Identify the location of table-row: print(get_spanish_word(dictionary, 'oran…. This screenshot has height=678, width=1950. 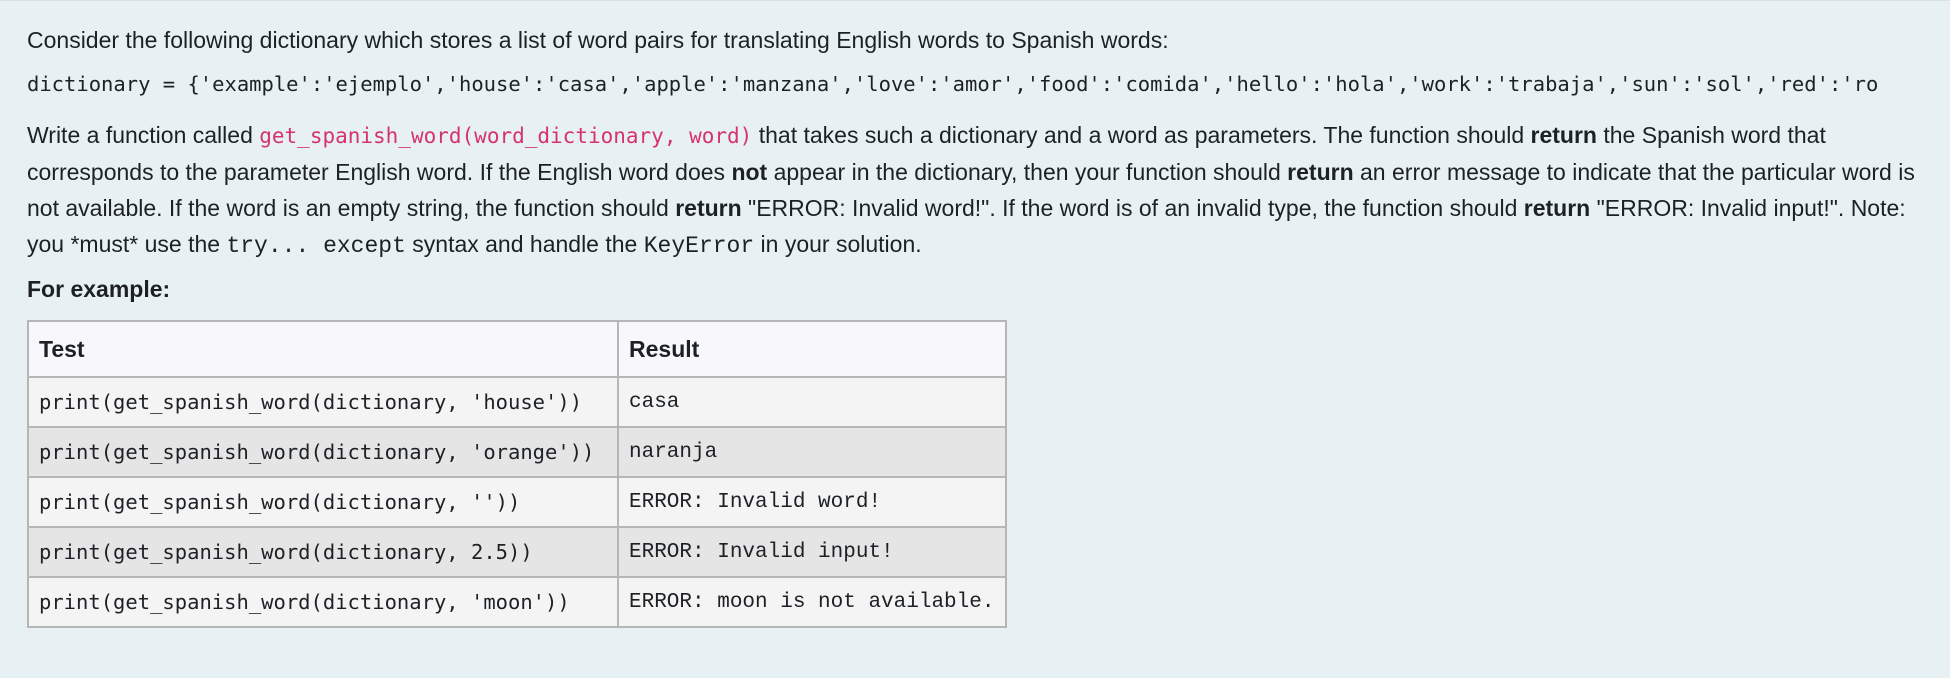
(517, 452).